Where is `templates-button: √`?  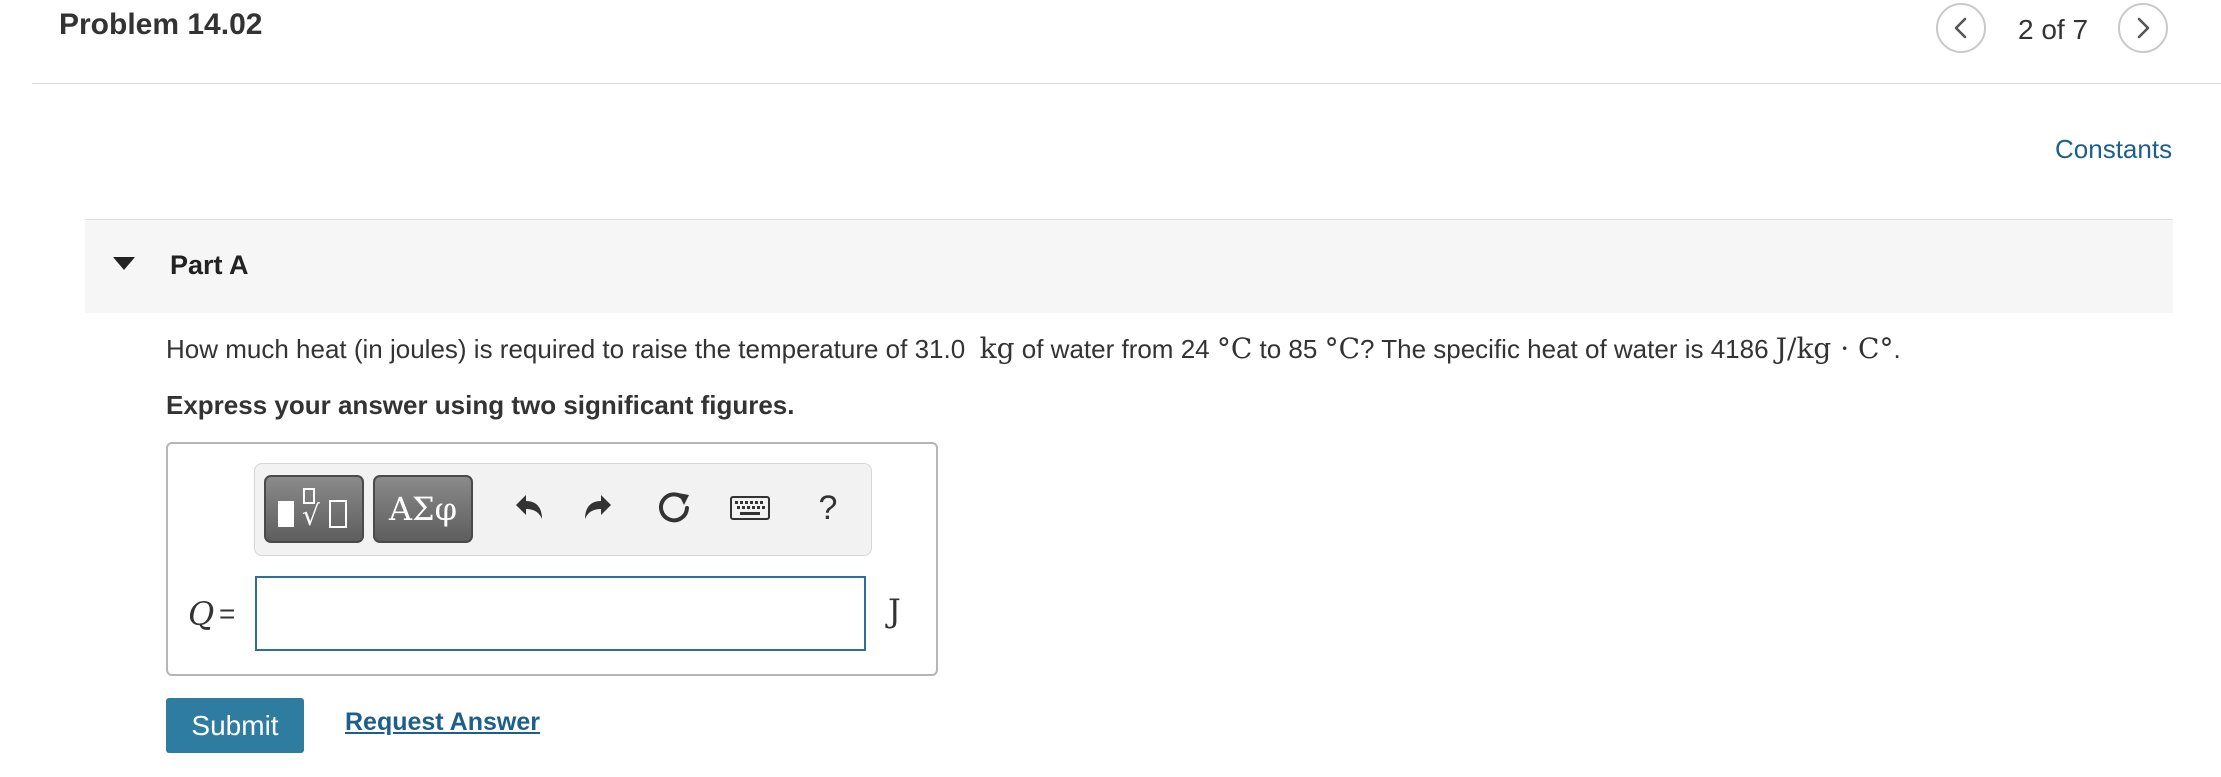 templates-button: √ is located at coordinates (314, 509).